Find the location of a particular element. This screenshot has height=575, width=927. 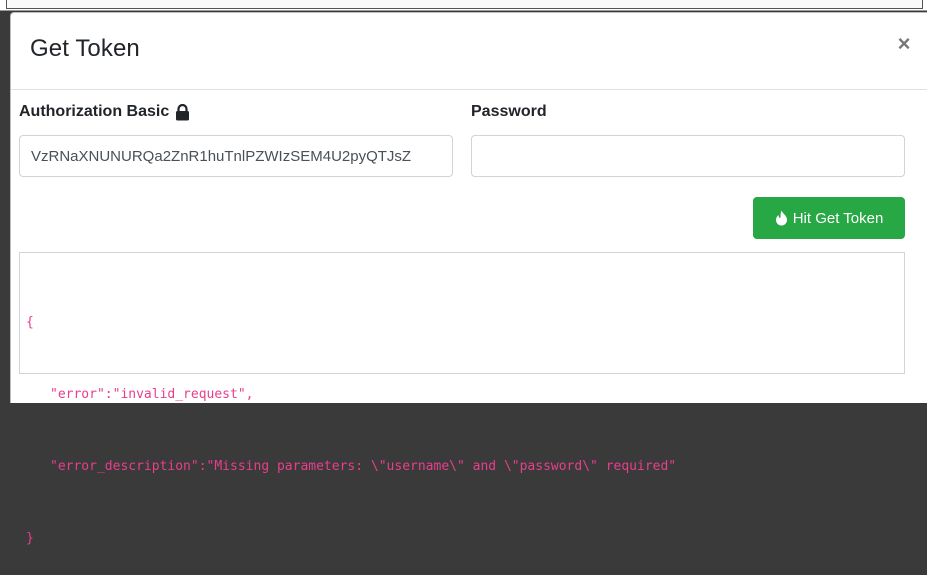

hit-get-token-button: Hit Get Token is located at coordinates (829, 218).